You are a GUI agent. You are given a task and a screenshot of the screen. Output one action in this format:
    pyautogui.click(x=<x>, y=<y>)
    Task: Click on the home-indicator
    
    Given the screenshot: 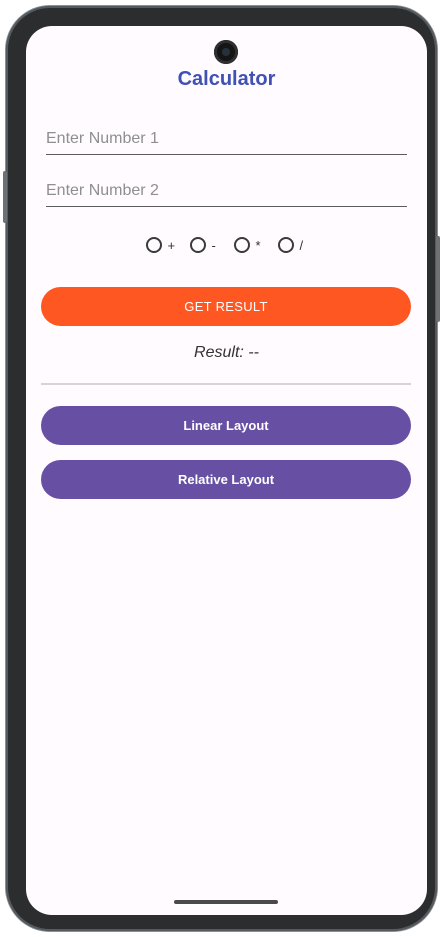 What is the action you would take?
    pyautogui.click(x=226, y=902)
    